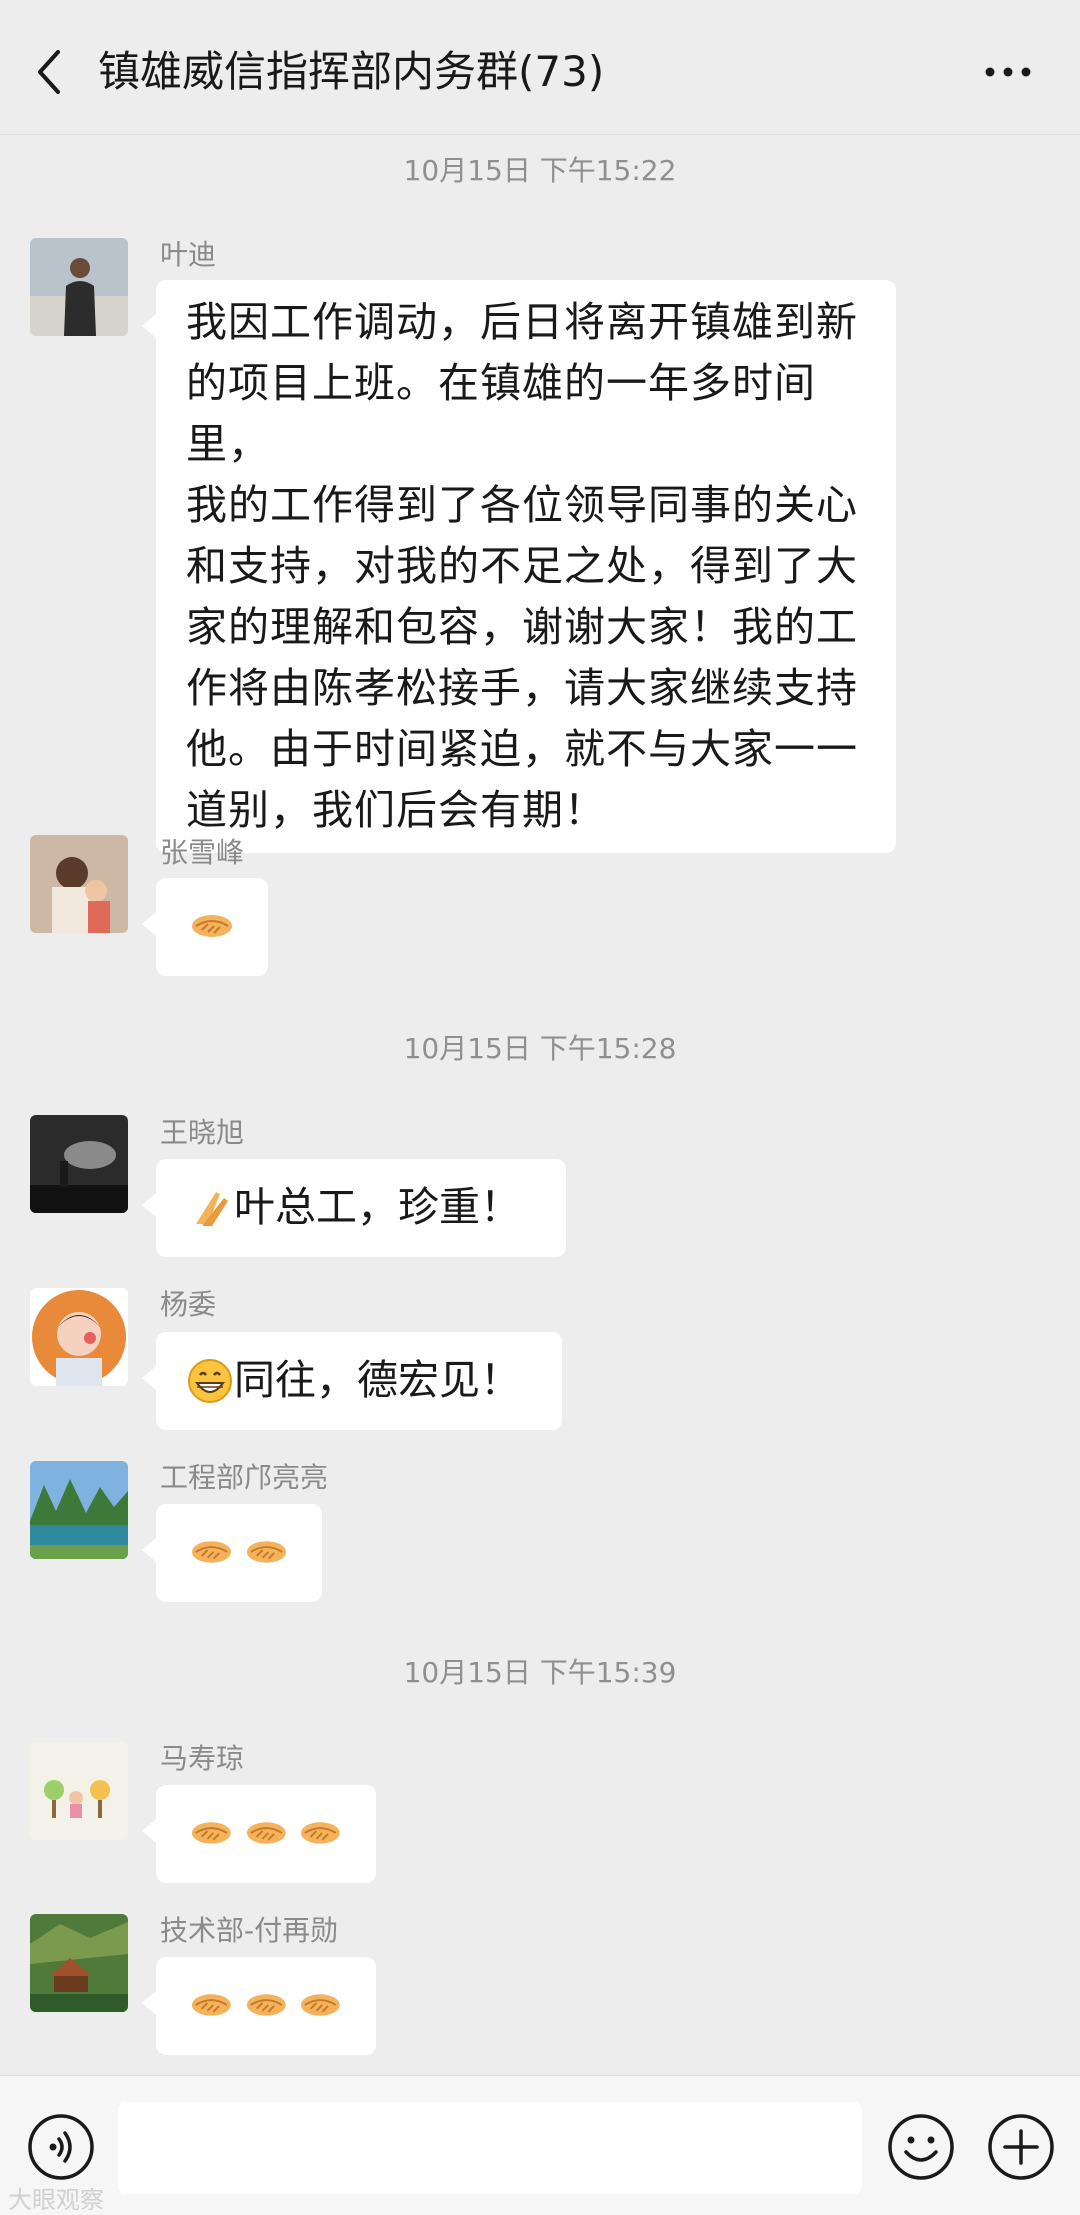  Describe the element at coordinates (50, 72) in the screenshot. I see `chevron-left-icon` at that location.